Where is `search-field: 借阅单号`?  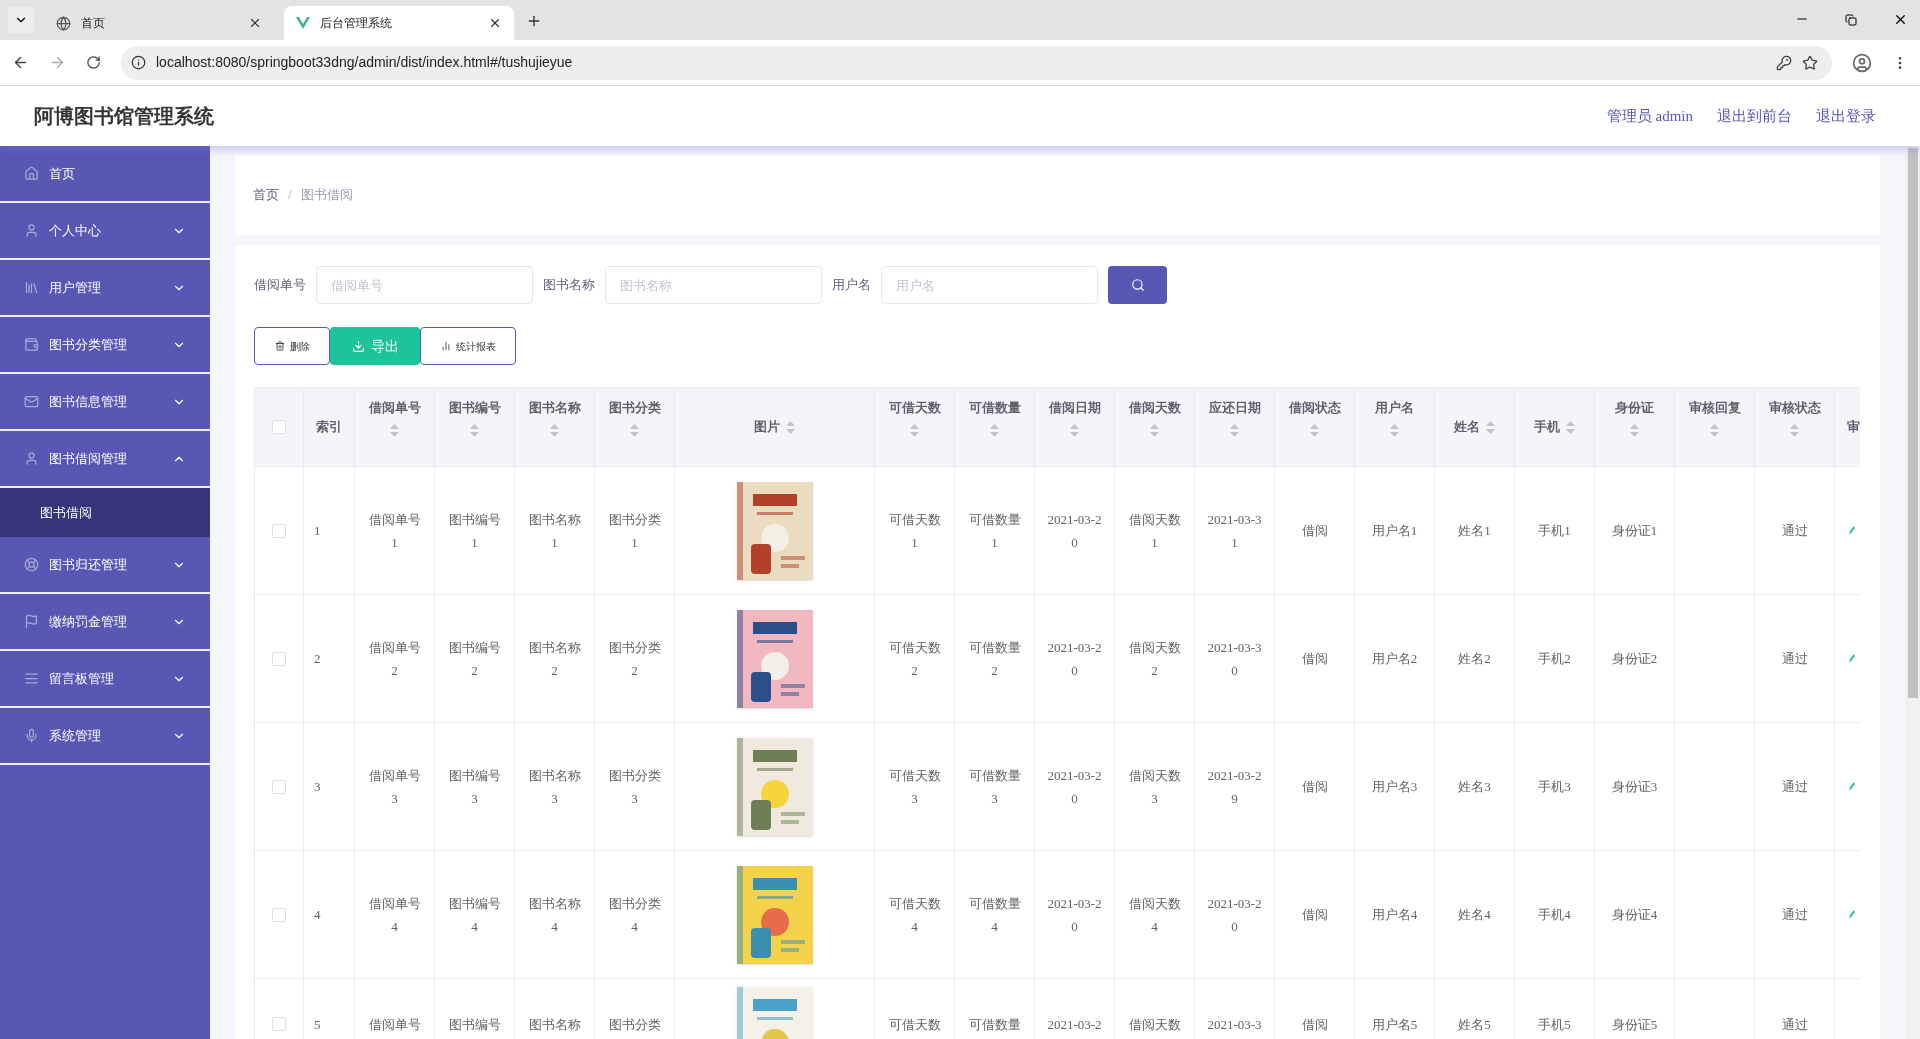
search-field: 借阅单号 is located at coordinates (424, 285).